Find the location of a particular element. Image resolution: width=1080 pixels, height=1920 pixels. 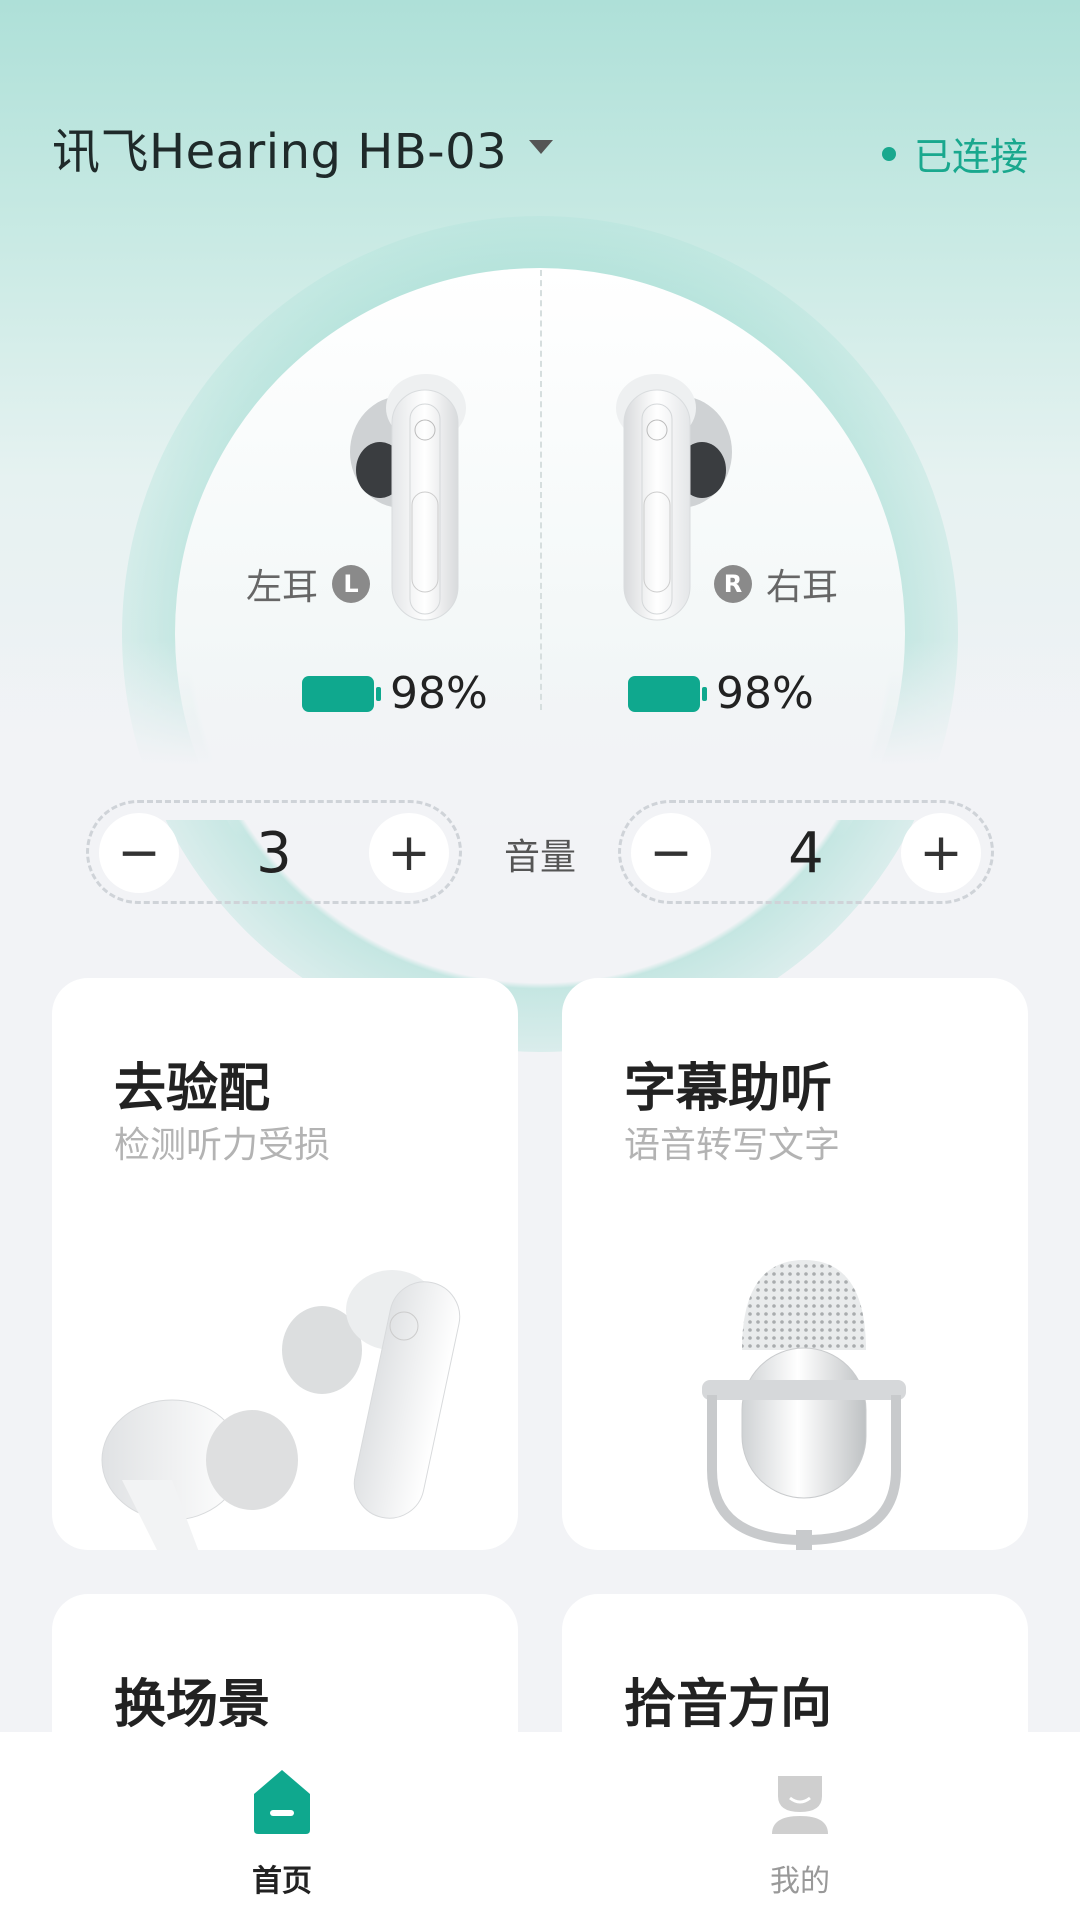

right-volume-plus-button: + is located at coordinates (941, 853).